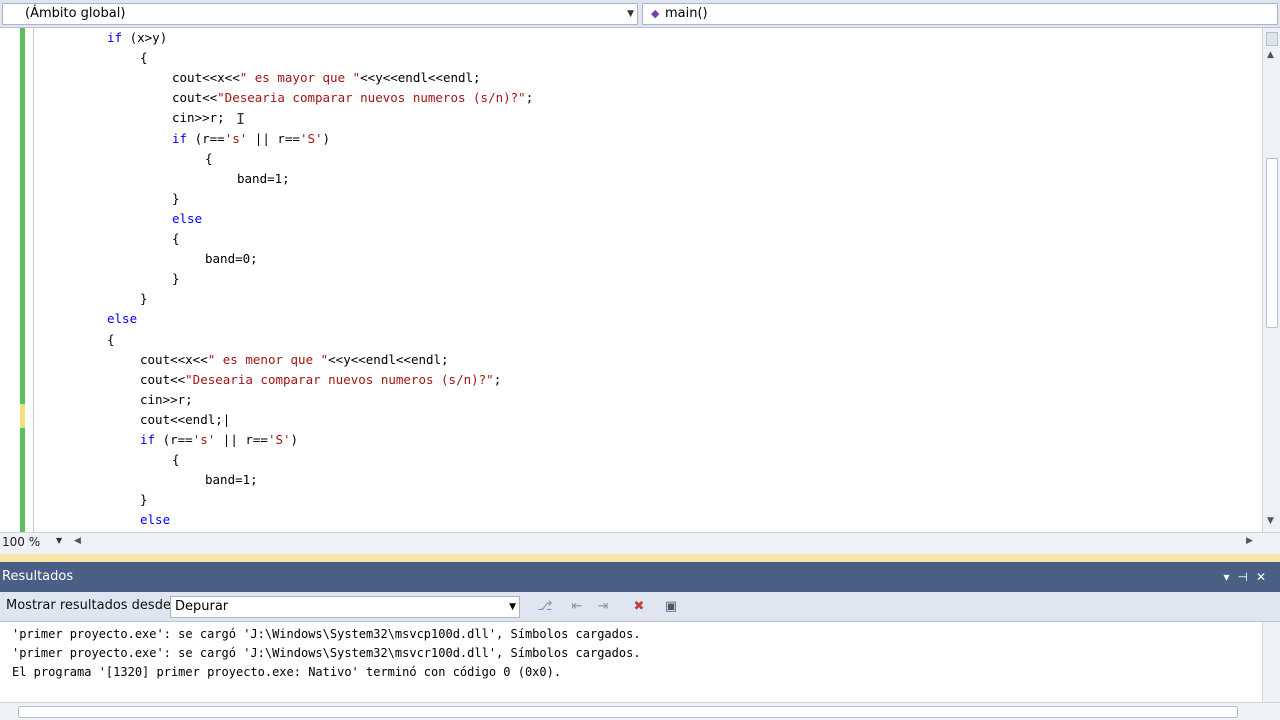 This screenshot has width=1280, height=720. I want to click on scroll-up-icon: ▲, so click(1270, 55).